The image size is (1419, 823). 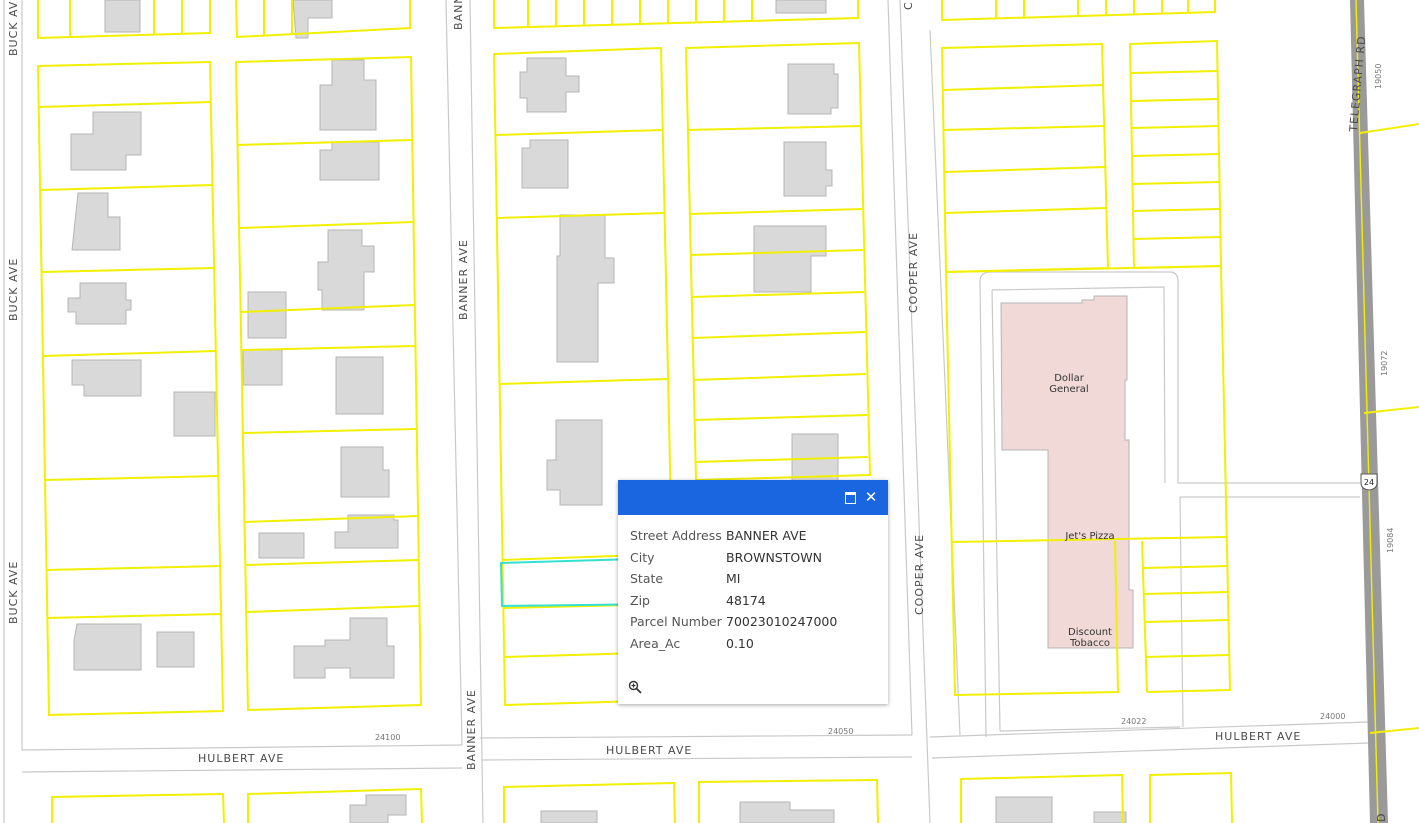 What do you see at coordinates (919, 574) in the screenshot?
I see `street-label-cooper-ave-bottom: COOPER AVE` at bounding box center [919, 574].